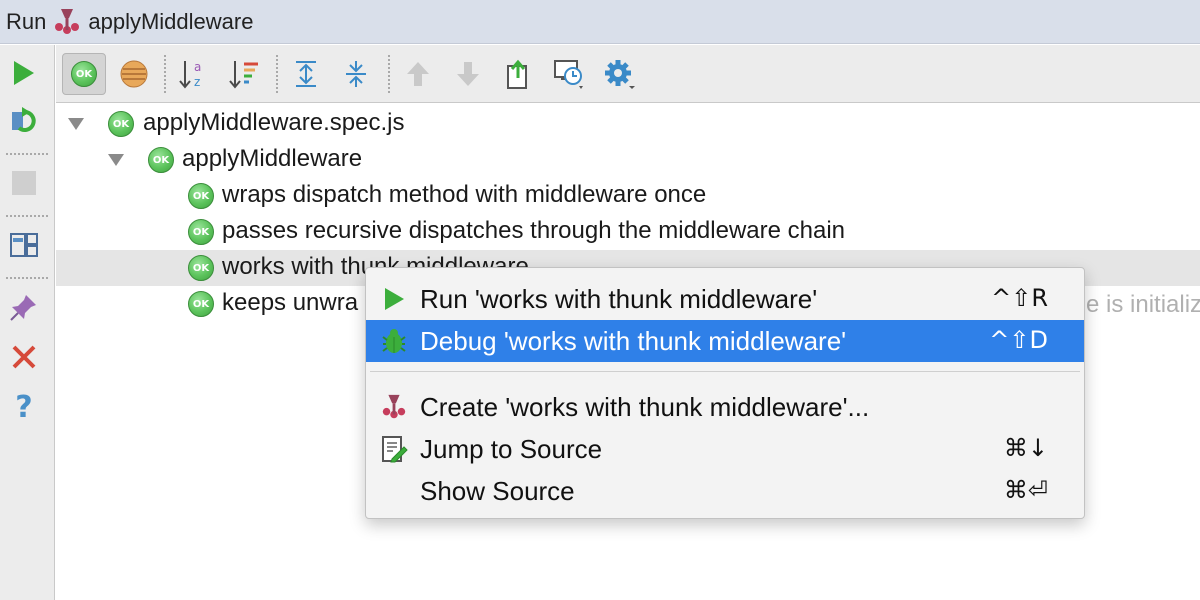  I want to click on settings-icon, so click(620, 74).